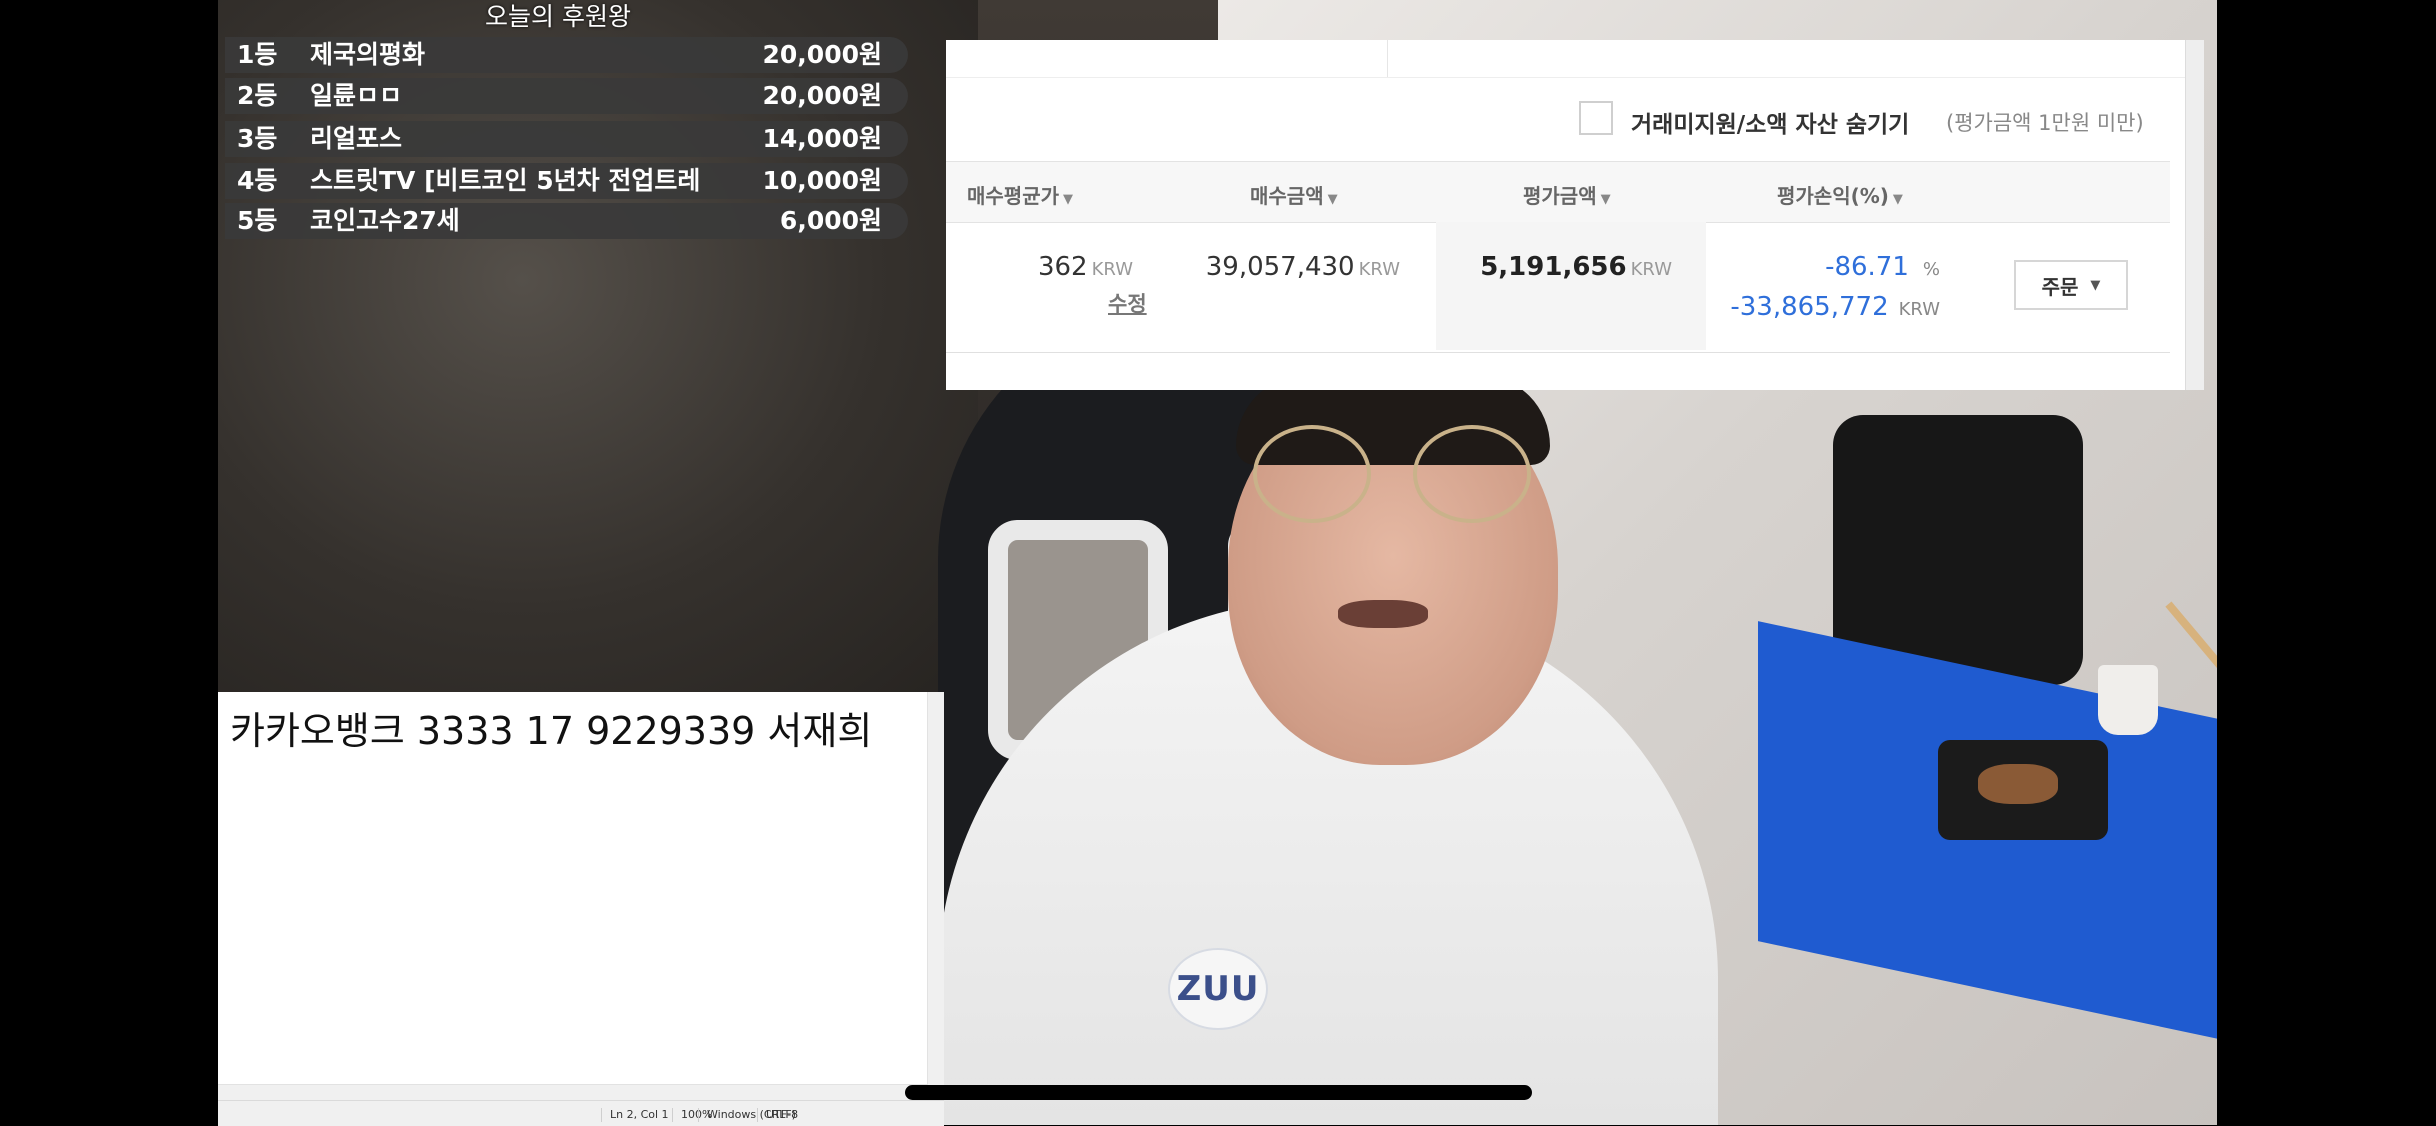  Describe the element at coordinates (935, 896) in the screenshot. I see `notepad-vertical-scrollbar` at that location.